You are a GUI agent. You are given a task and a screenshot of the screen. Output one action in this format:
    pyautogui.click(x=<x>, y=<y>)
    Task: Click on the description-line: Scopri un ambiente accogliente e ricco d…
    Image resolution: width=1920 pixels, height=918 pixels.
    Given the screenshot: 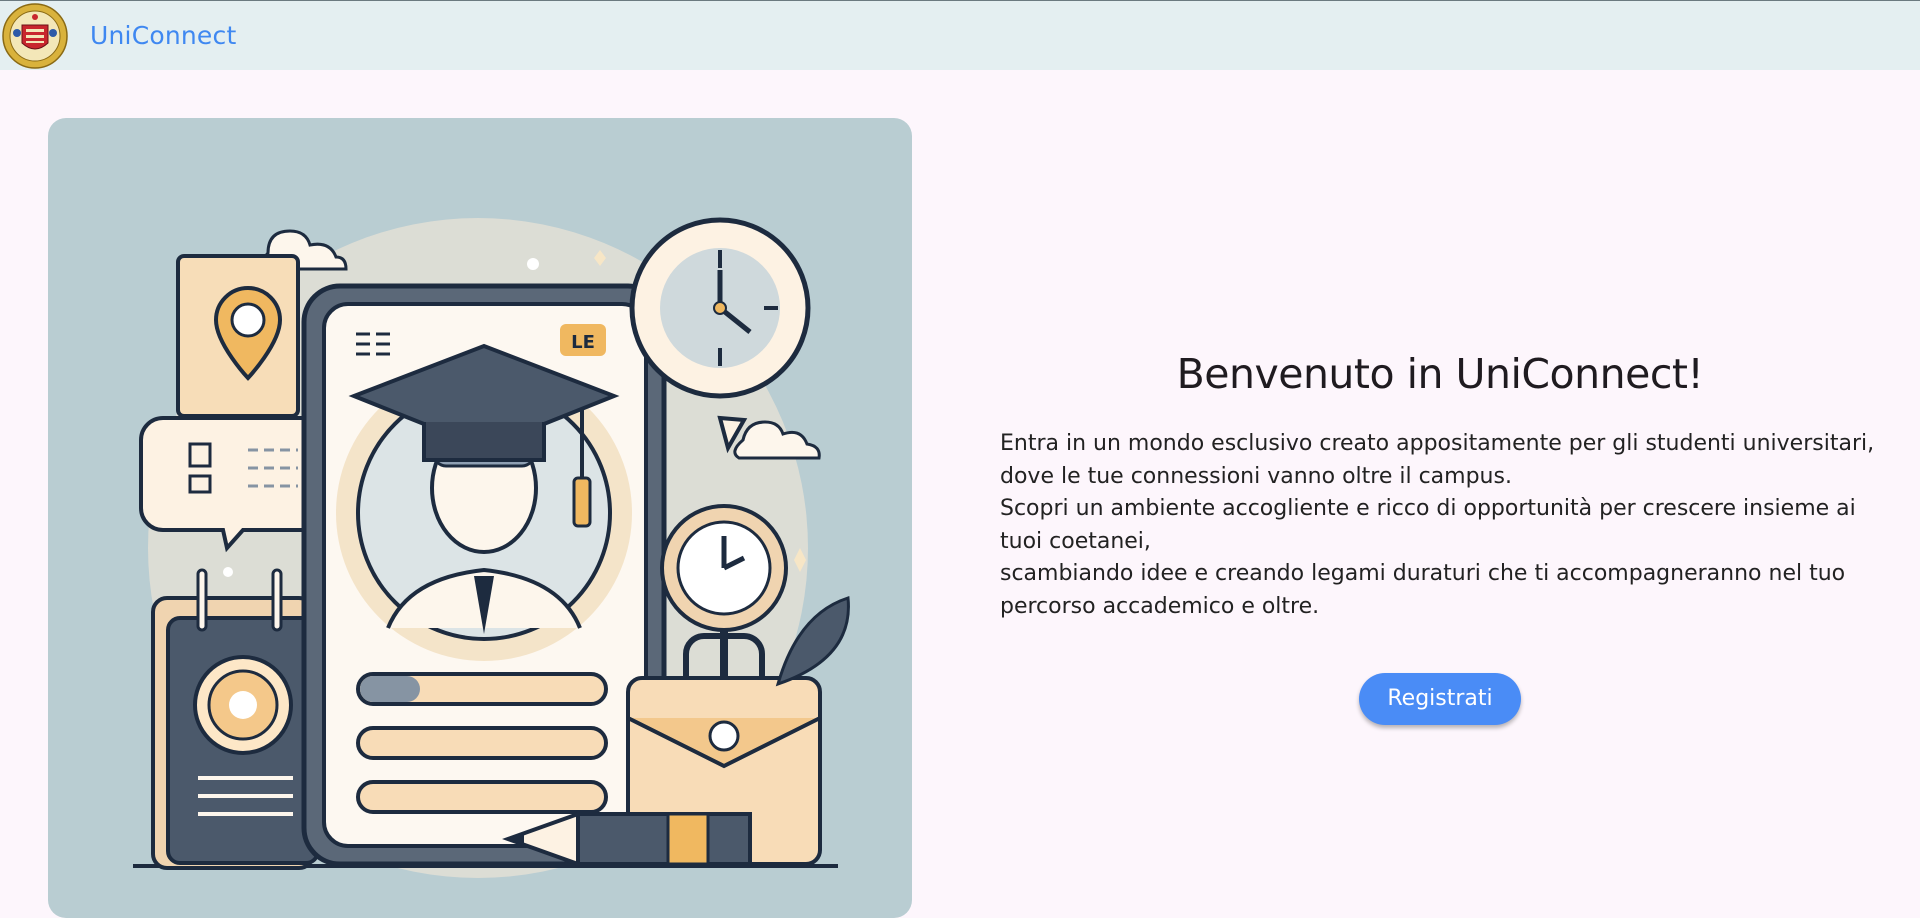 What is the action you would take?
    pyautogui.click(x=1428, y=525)
    